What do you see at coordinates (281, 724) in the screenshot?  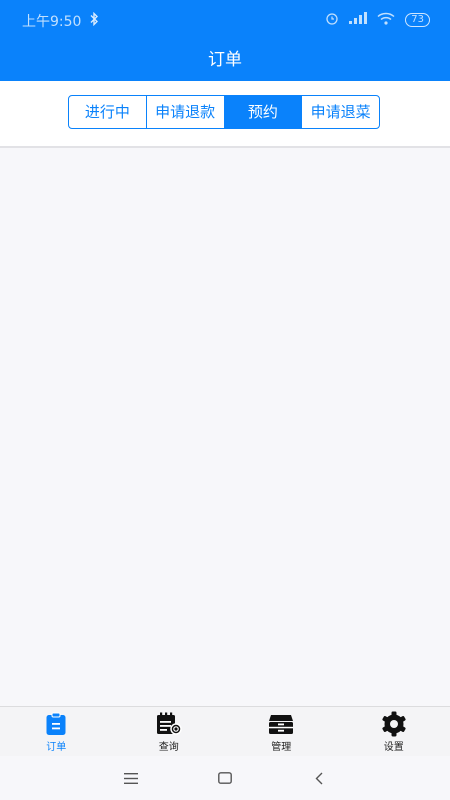 I see `cabinet-icon` at bounding box center [281, 724].